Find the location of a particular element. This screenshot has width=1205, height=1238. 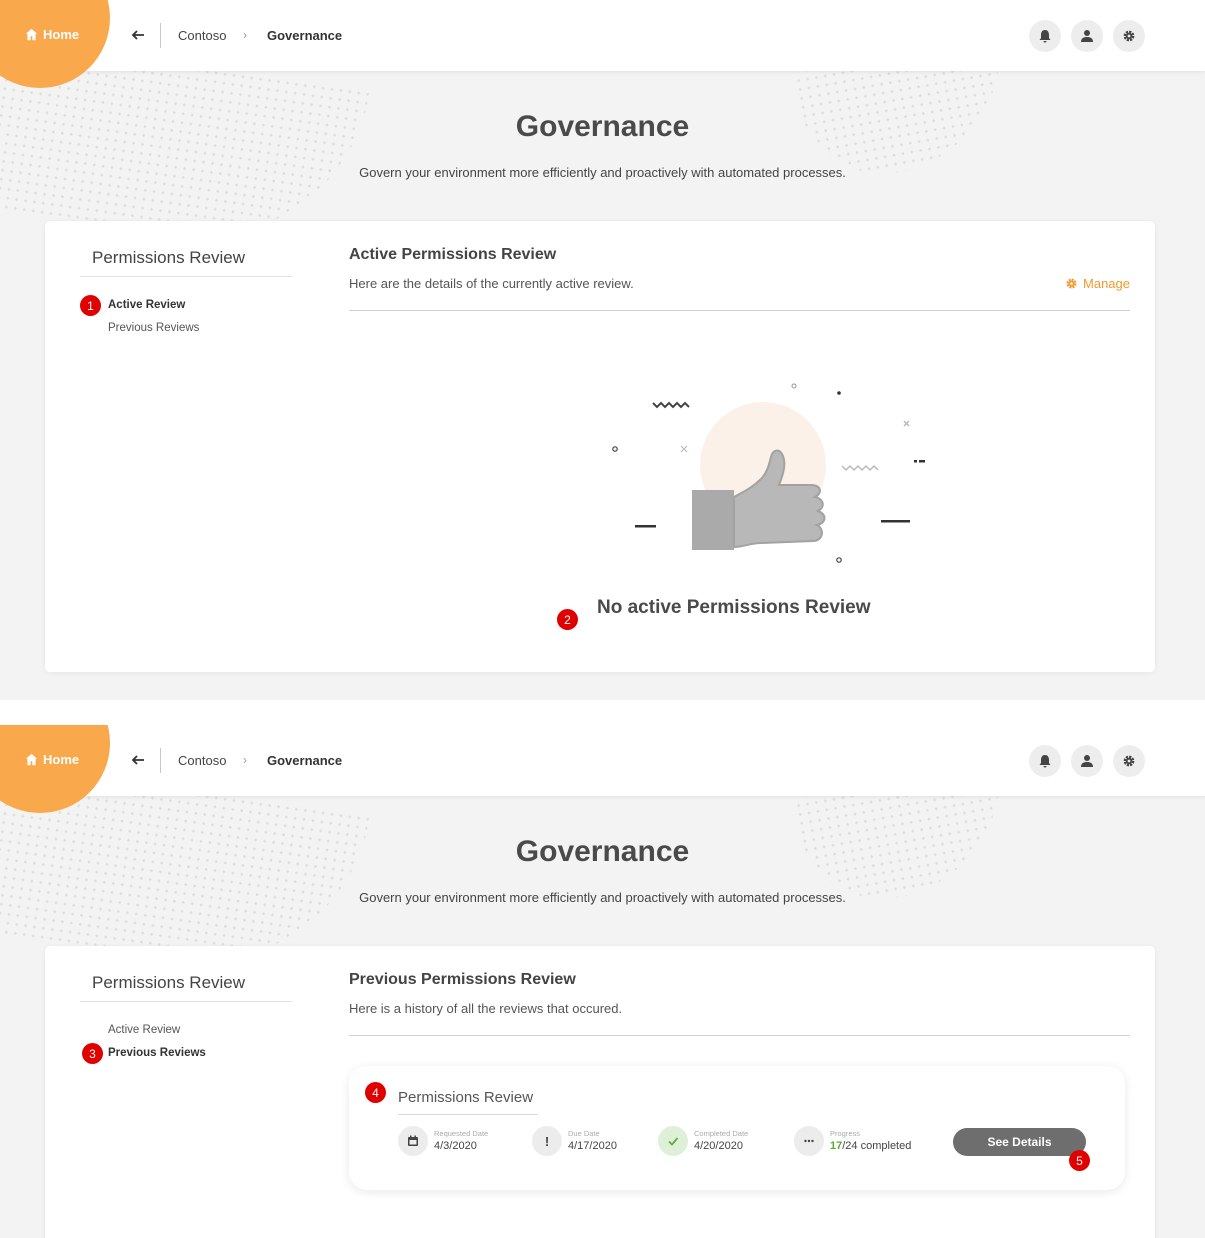

manage-button: Manage is located at coordinates (1097, 283).